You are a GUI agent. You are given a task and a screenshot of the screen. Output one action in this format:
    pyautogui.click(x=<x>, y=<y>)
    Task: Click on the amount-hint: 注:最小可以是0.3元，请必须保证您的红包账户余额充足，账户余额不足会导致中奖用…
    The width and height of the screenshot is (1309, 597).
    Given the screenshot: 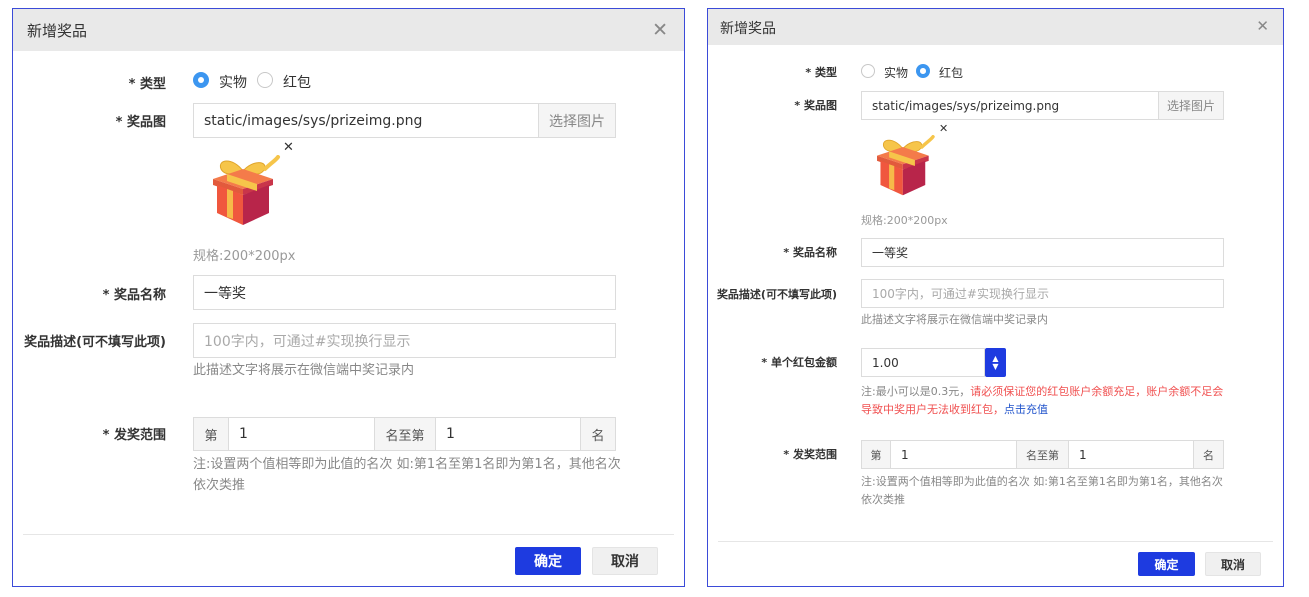 What is the action you would take?
    pyautogui.click(x=1044, y=400)
    